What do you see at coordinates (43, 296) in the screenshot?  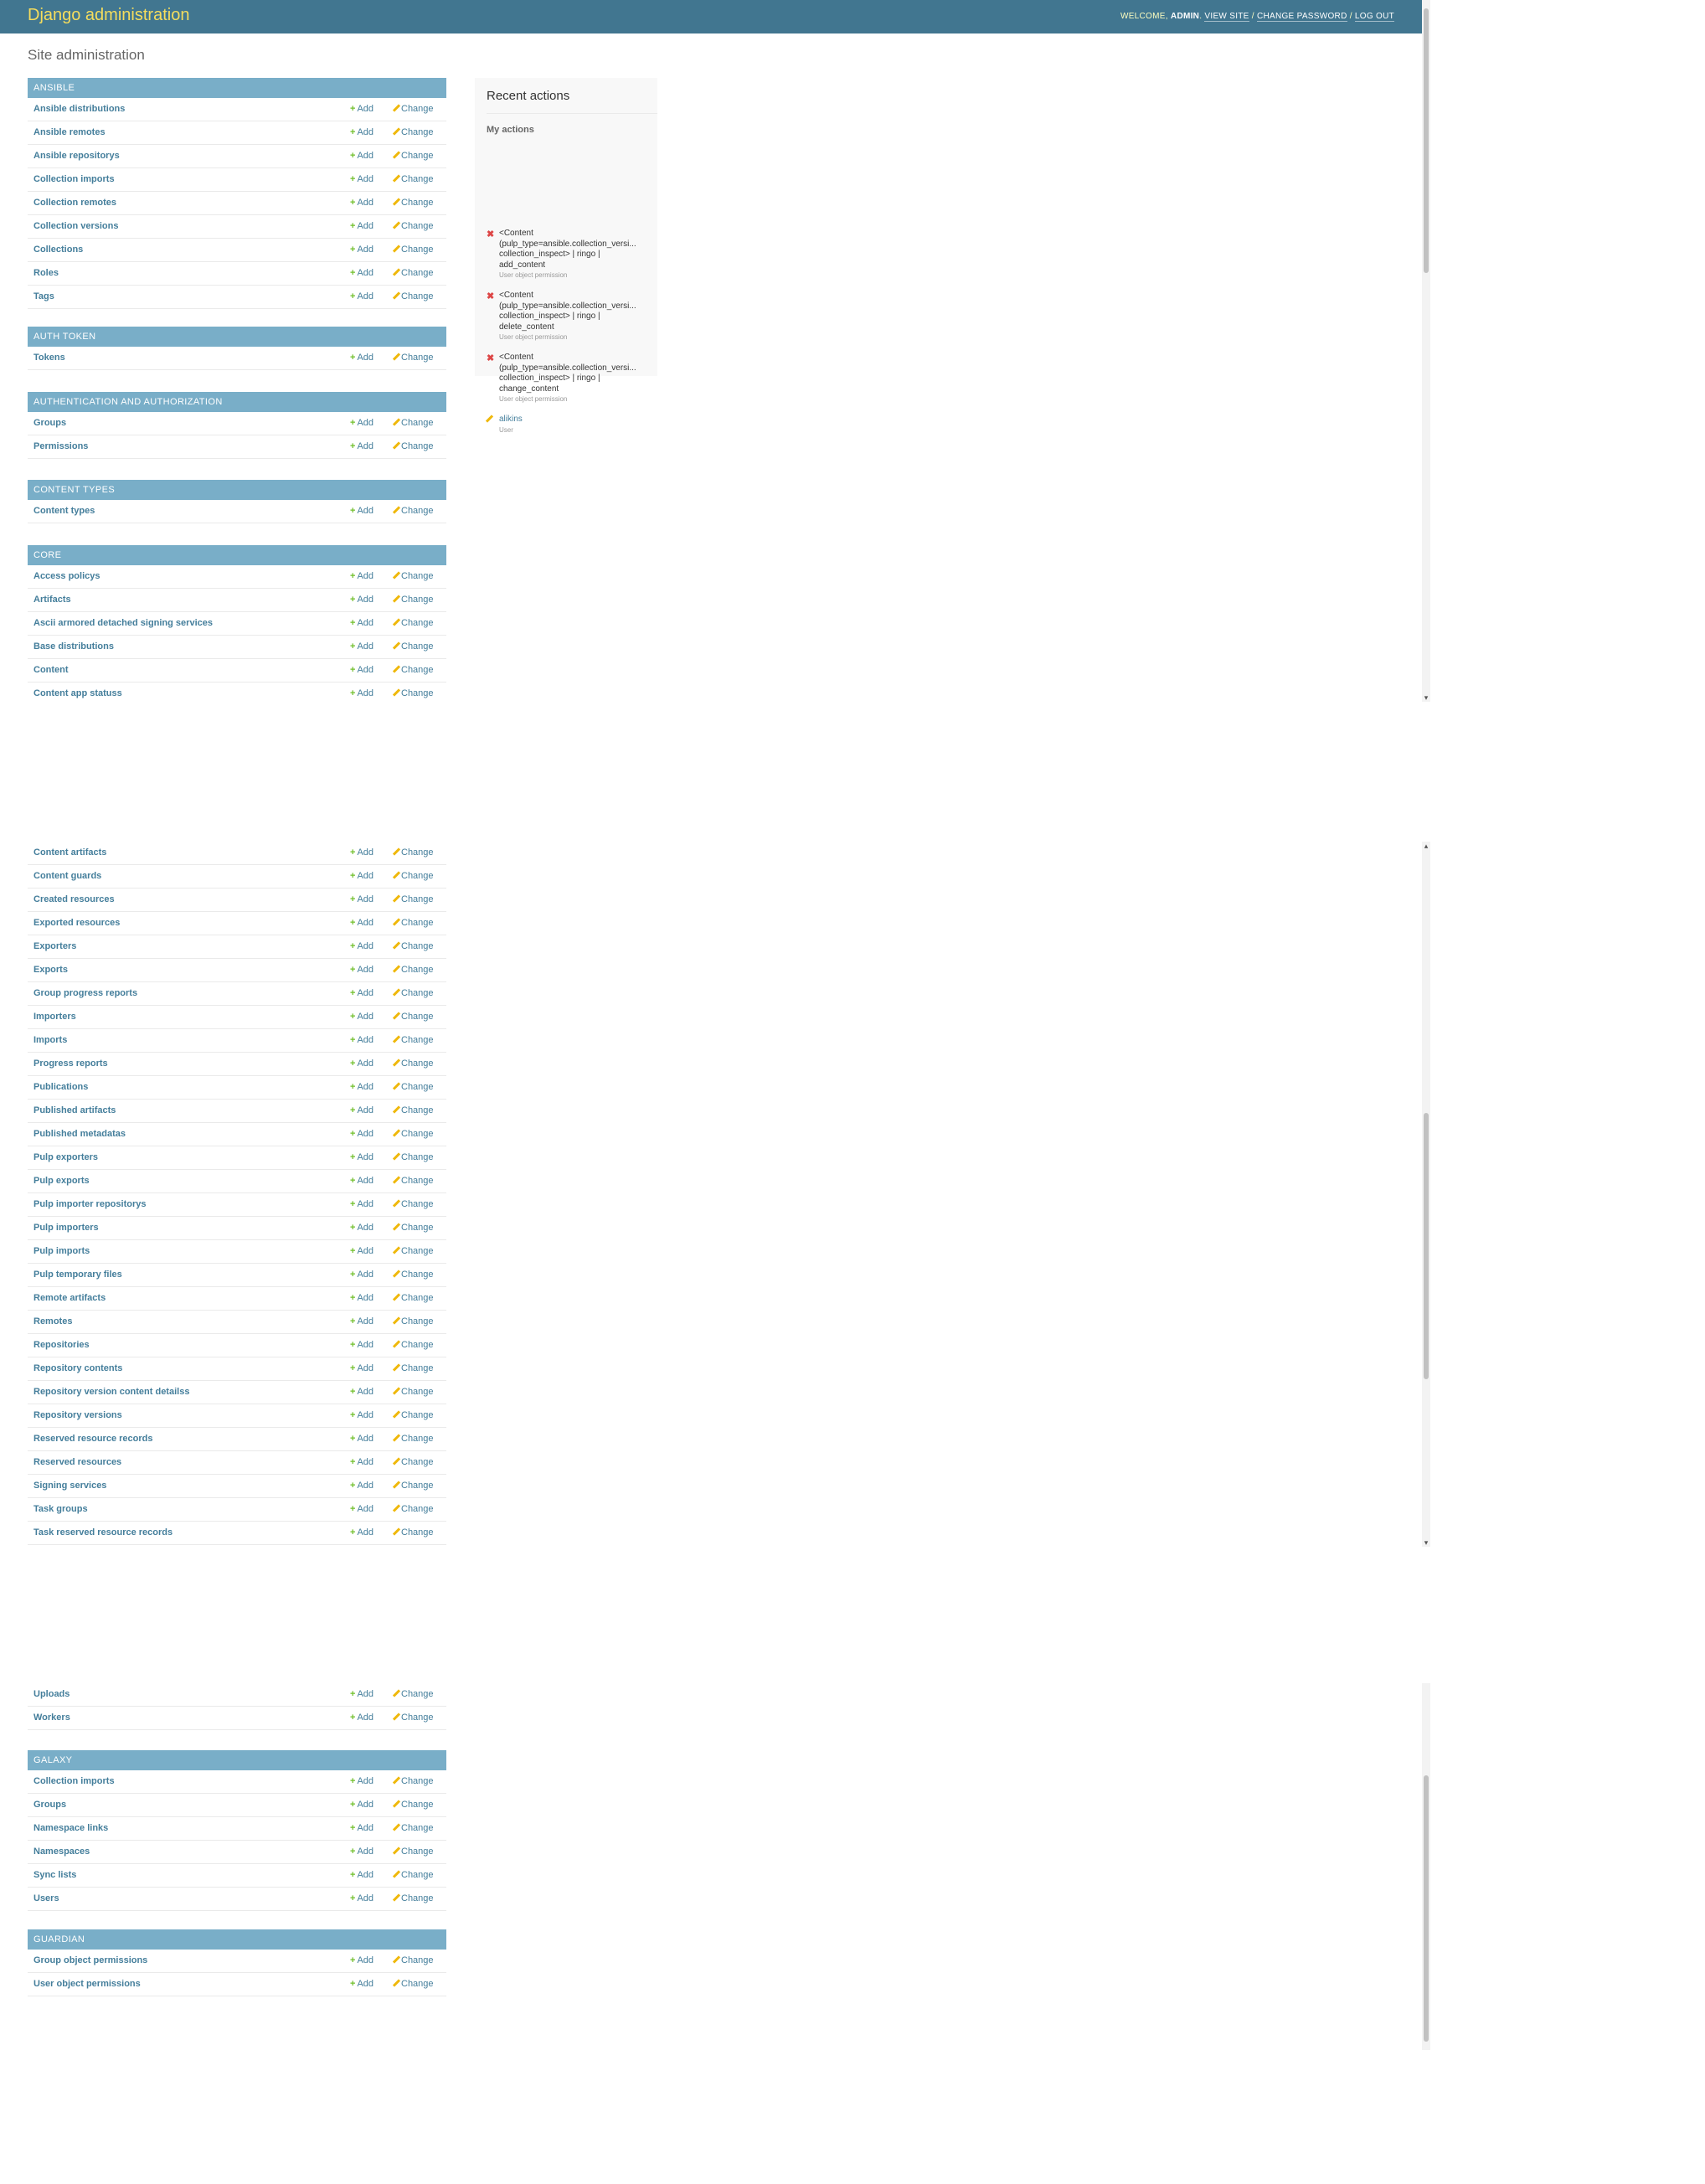 I see `model-link-tags: Tags` at bounding box center [43, 296].